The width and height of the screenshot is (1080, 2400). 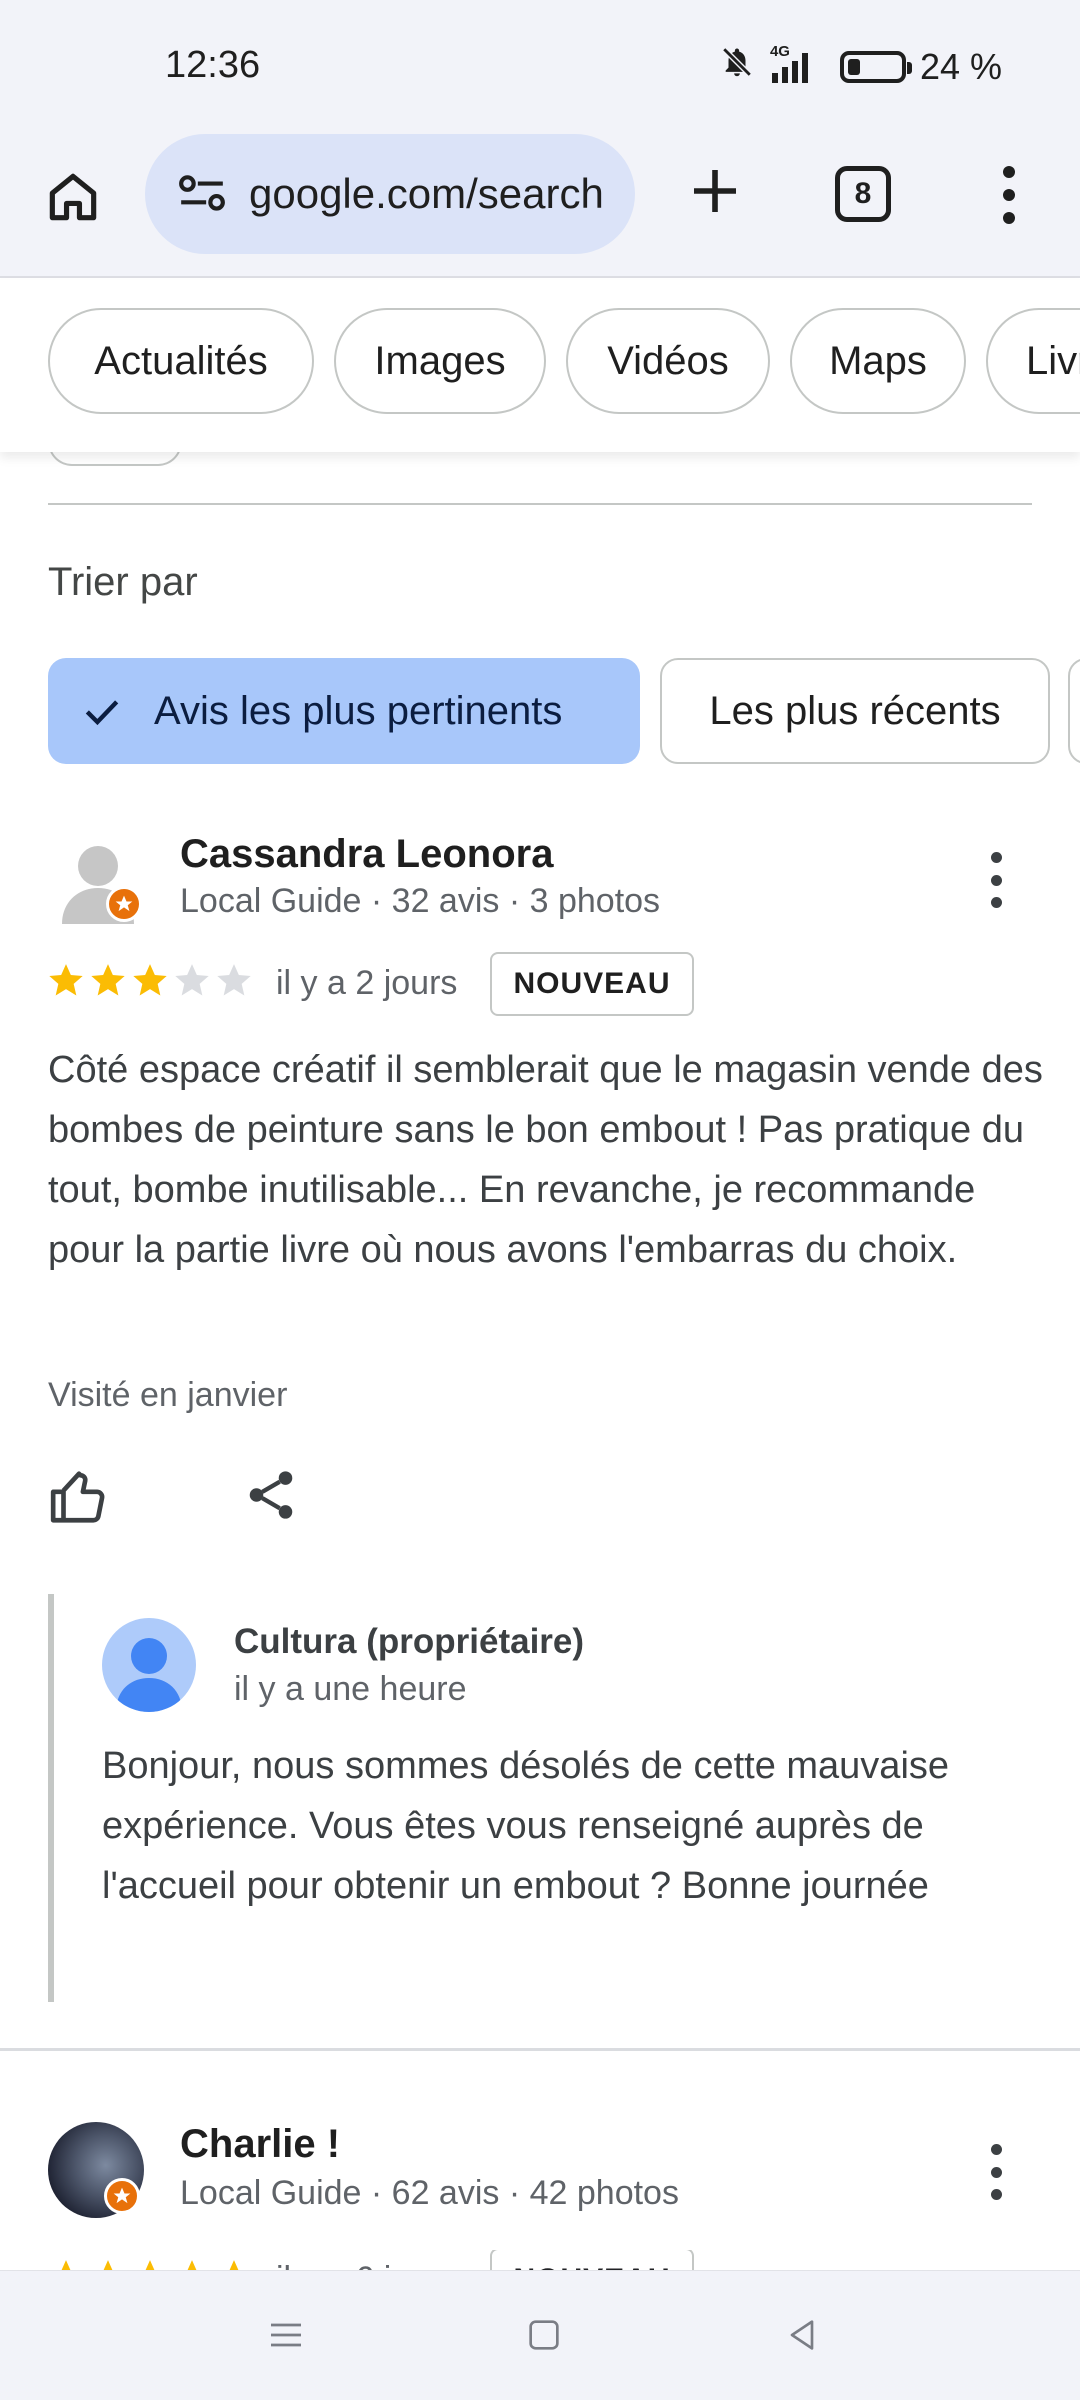 I want to click on share-button, so click(x=271, y=1495).